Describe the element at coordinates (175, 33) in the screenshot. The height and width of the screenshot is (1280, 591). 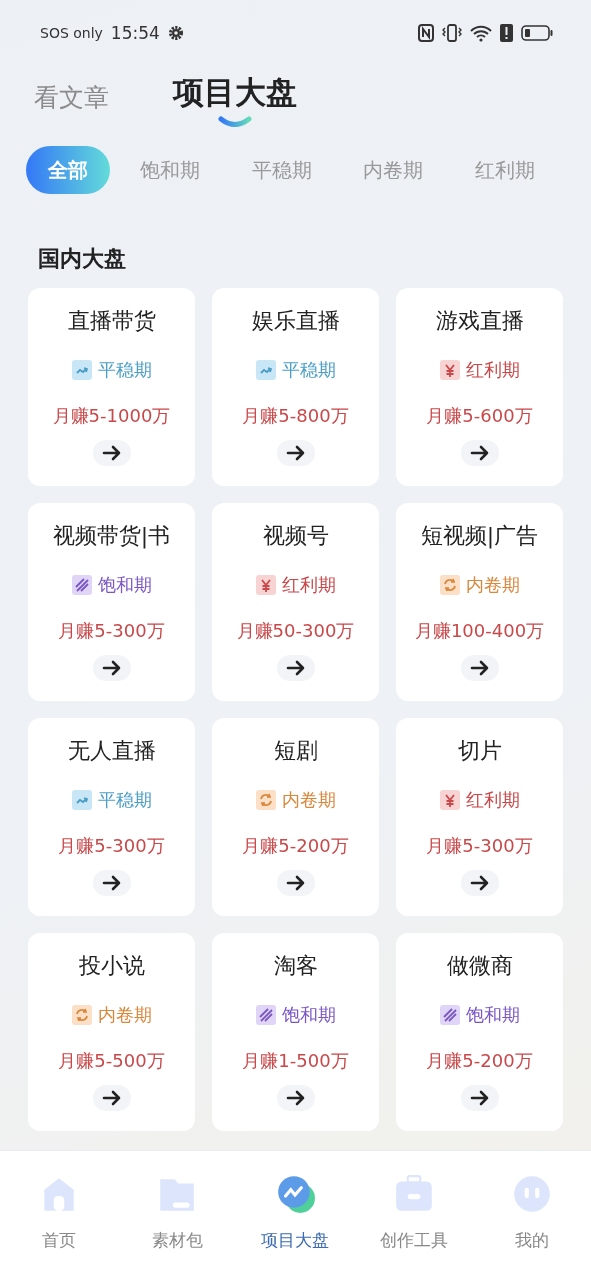
I see `settings-icon` at that location.